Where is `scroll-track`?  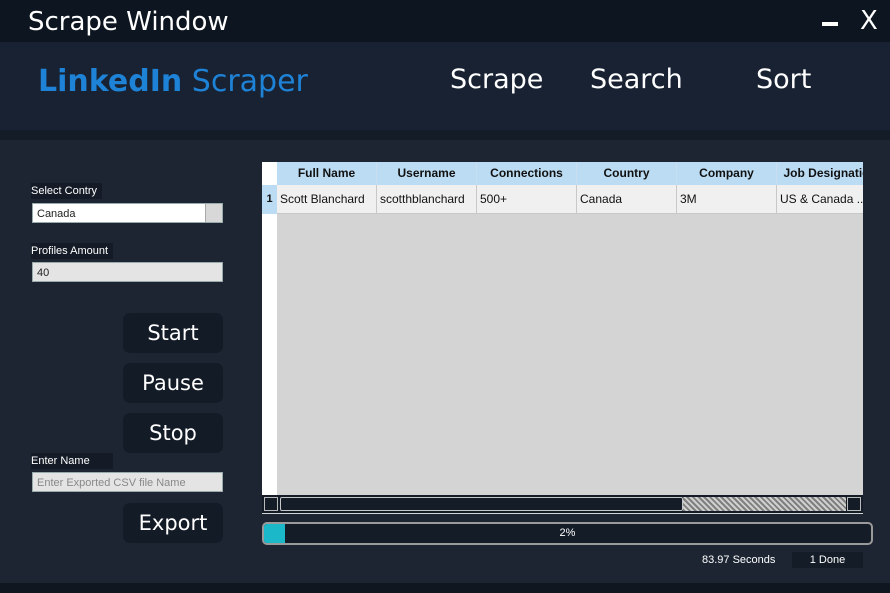
scroll-track is located at coordinates (764, 504).